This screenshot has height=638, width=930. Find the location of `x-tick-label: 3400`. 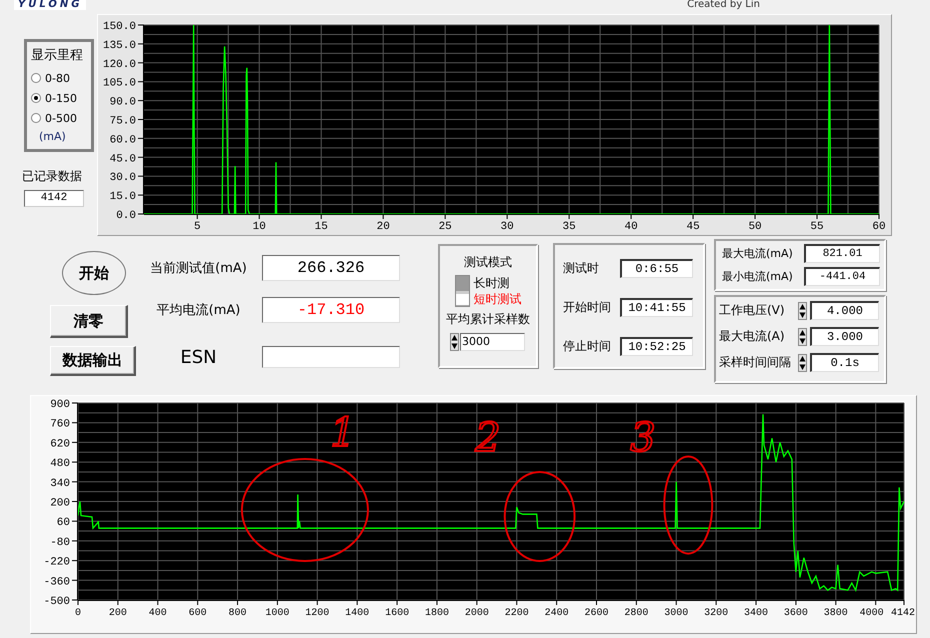

x-tick-label: 3400 is located at coordinates (756, 613).